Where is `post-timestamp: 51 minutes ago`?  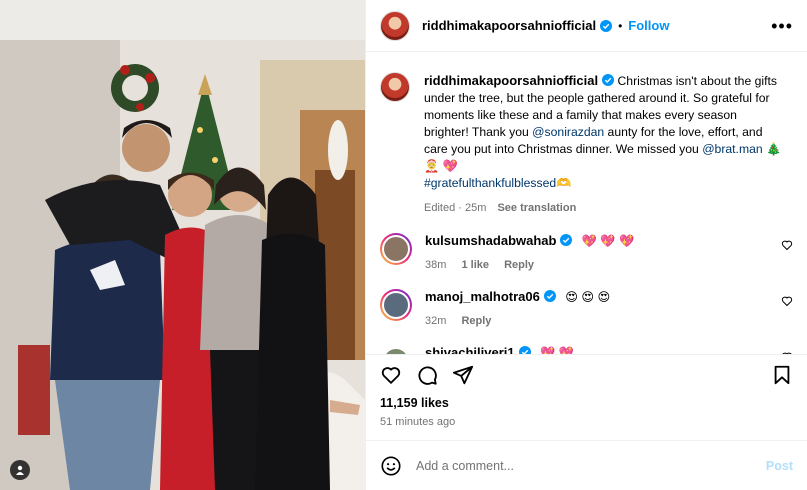
post-timestamp: 51 minutes ago is located at coordinates (418, 422).